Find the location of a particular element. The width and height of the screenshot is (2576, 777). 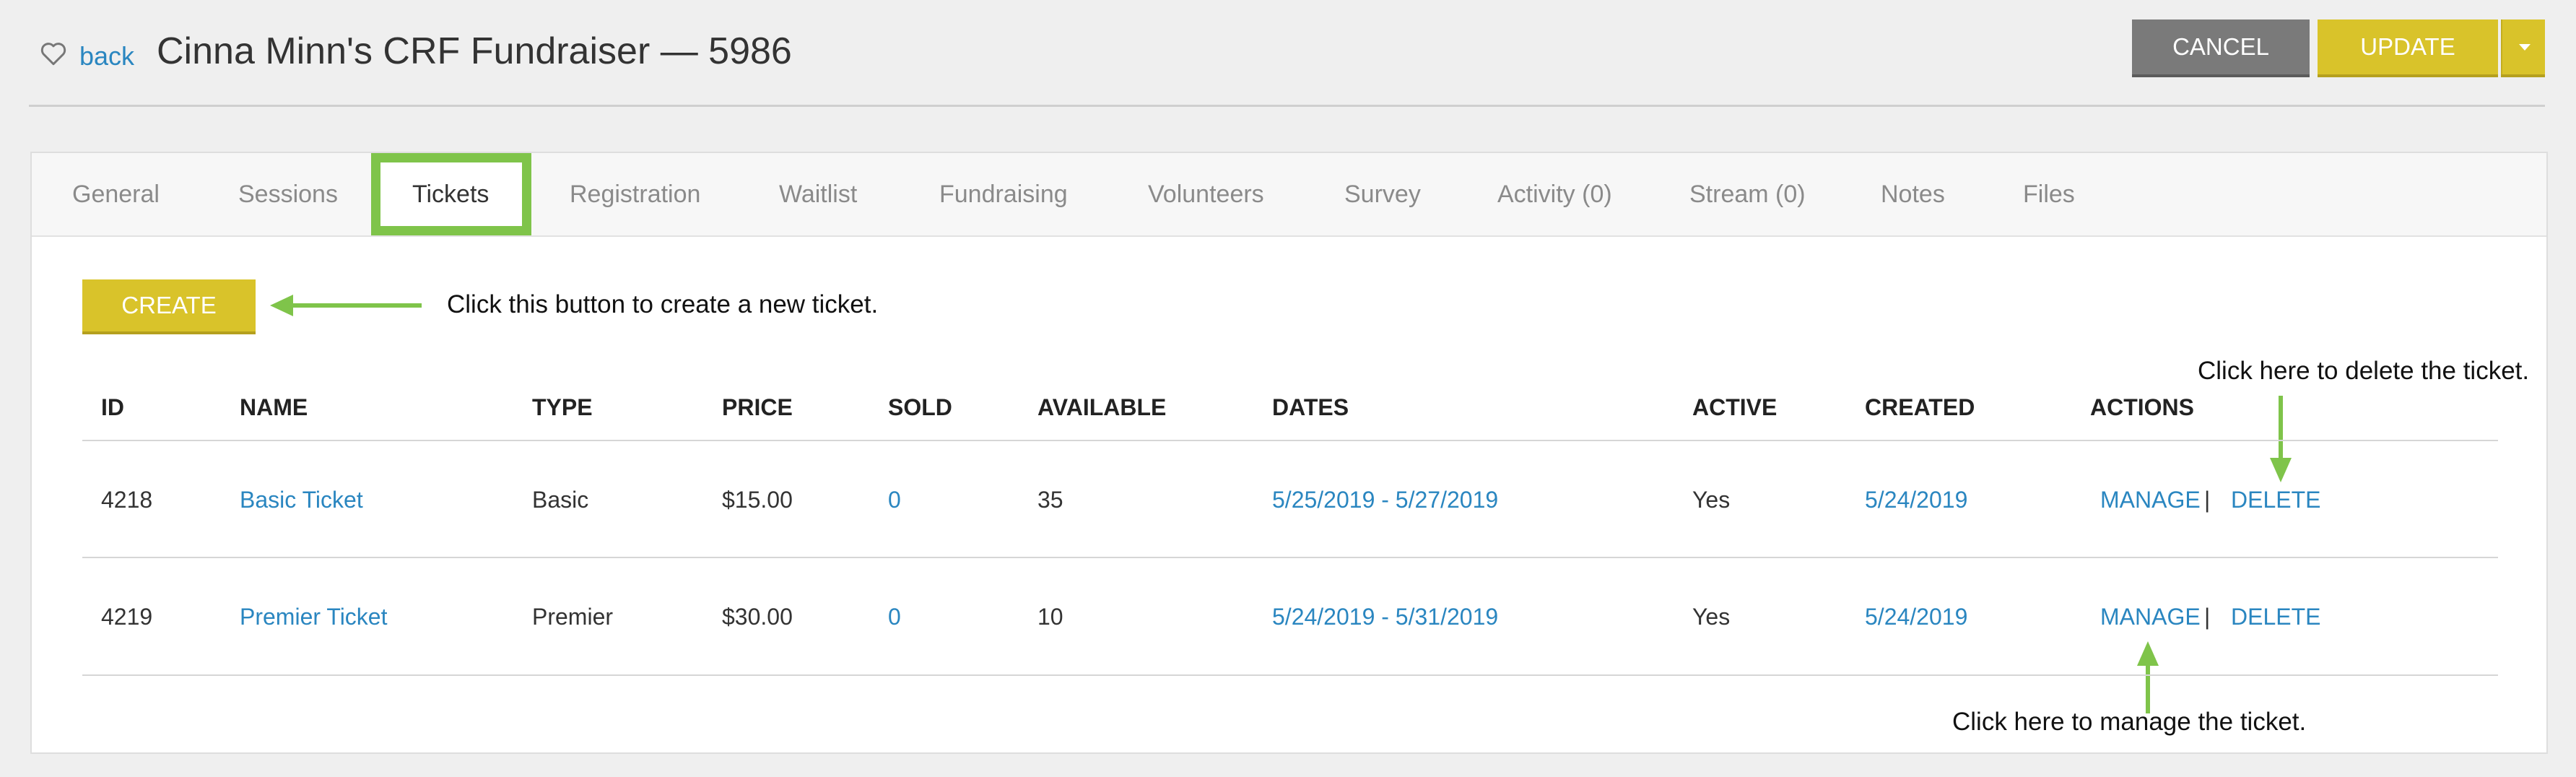

column-header-available: AVAILABLE is located at coordinates (1102, 407).